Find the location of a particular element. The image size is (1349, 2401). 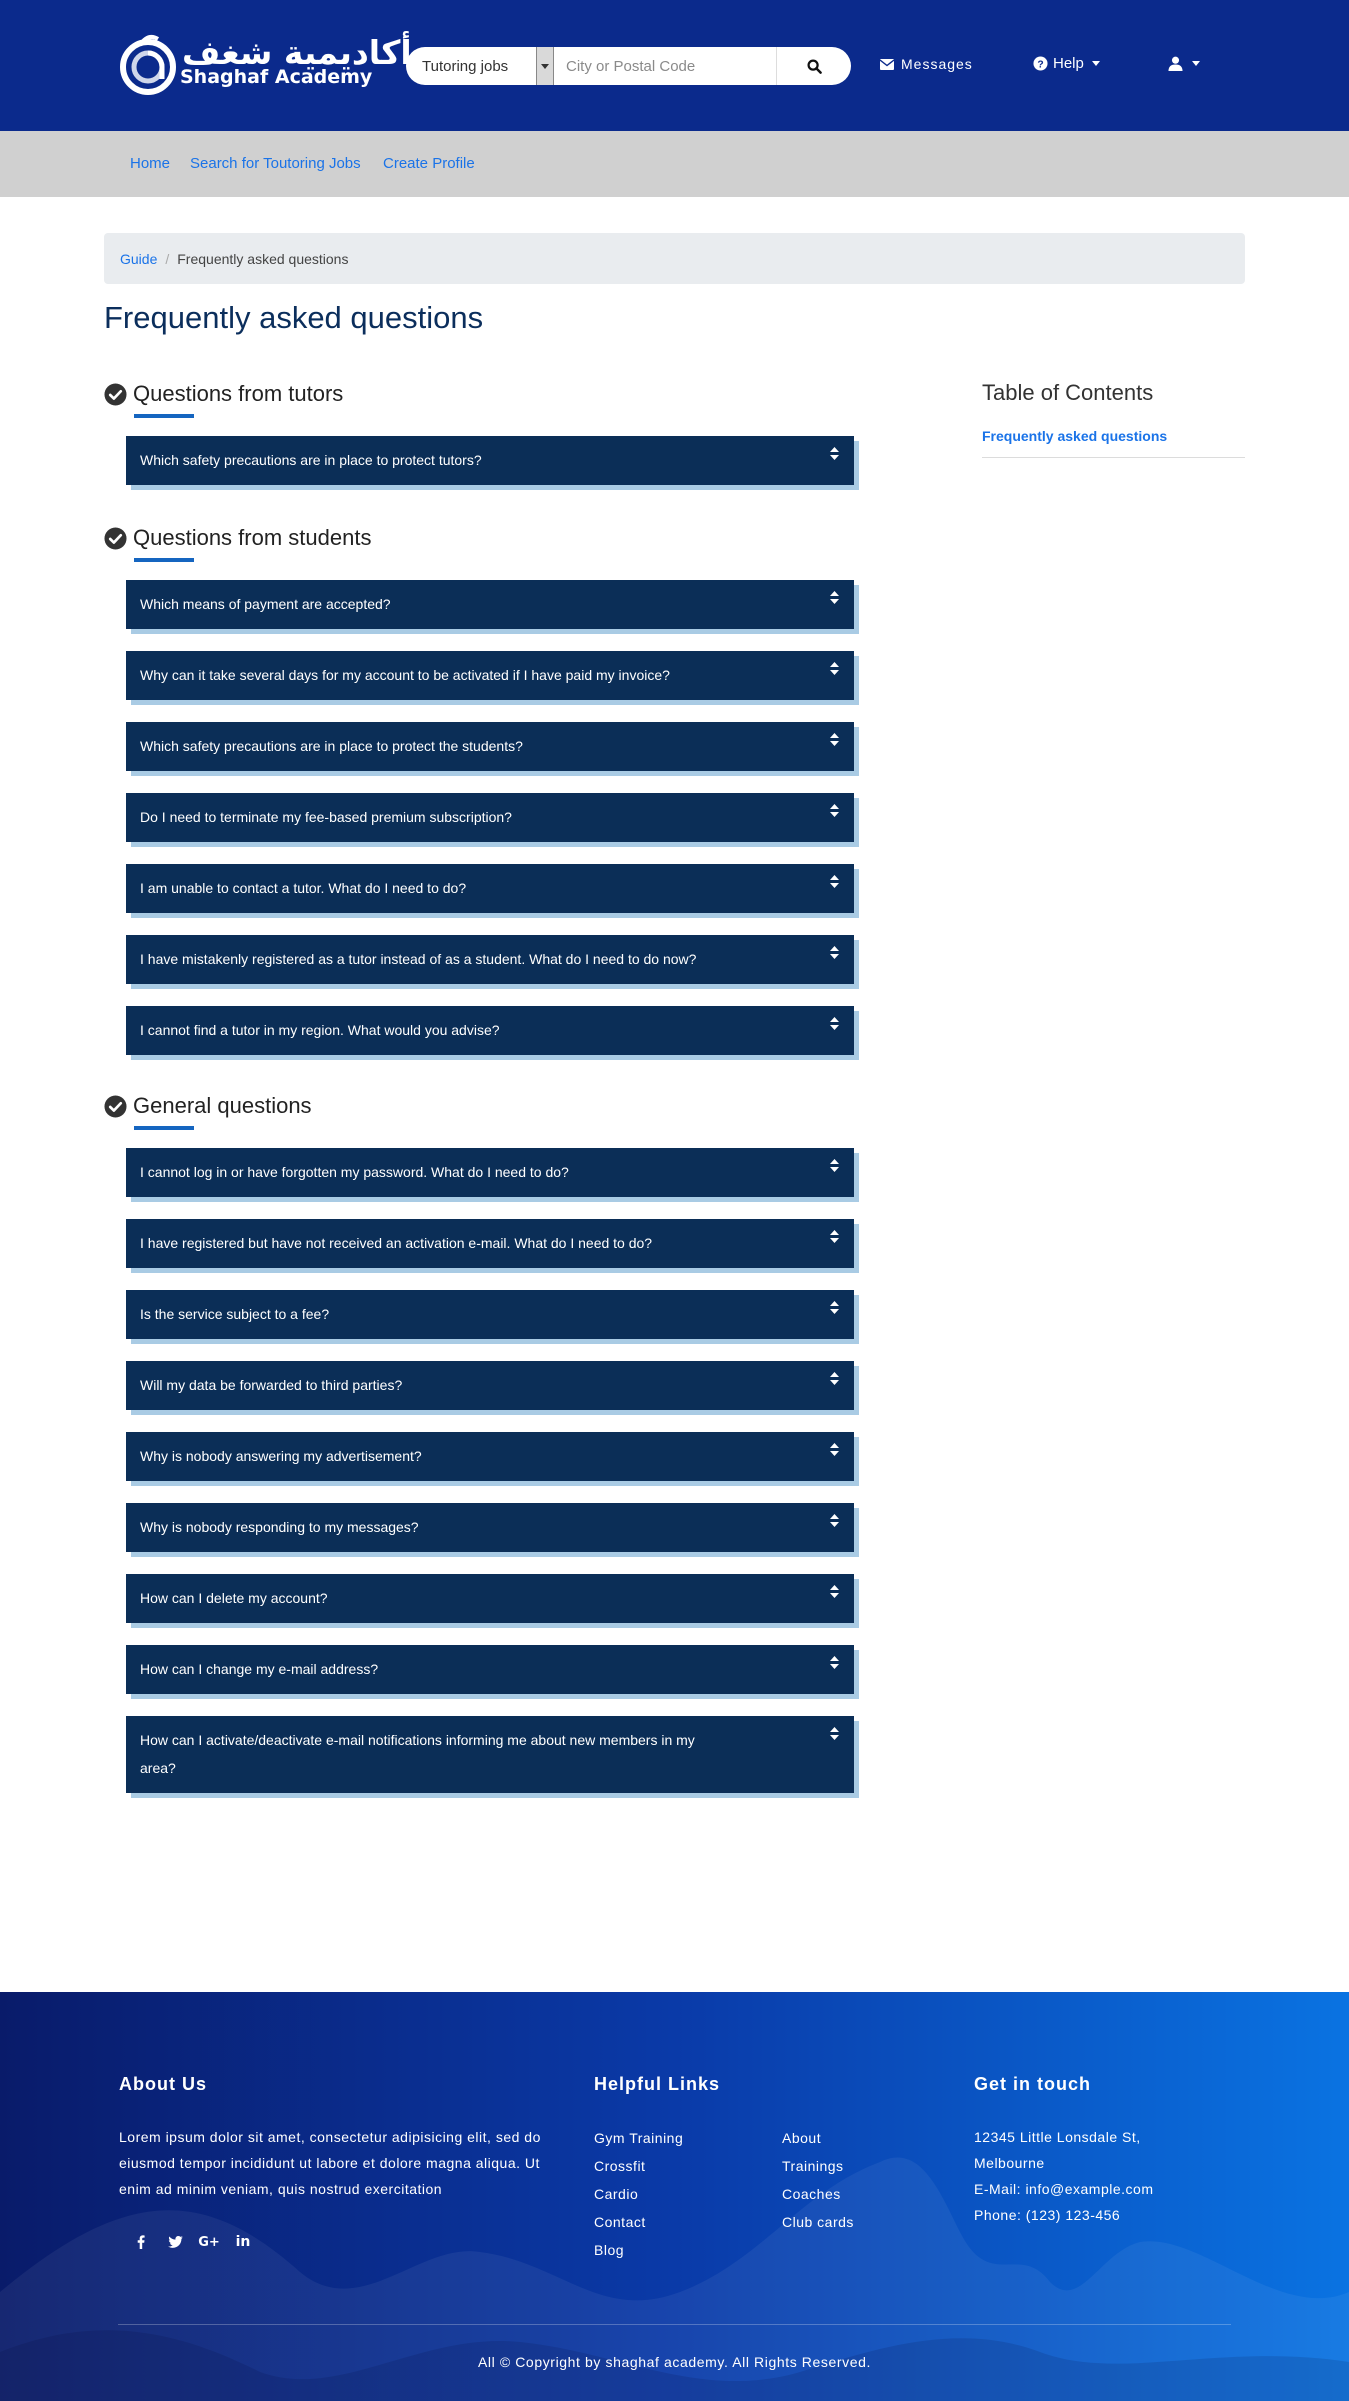

nav-home-link: Home is located at coordinates (150, 163).